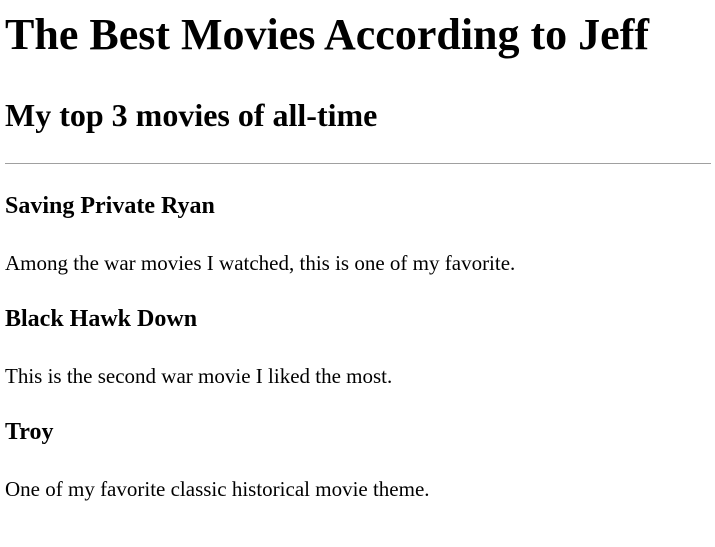 This screenshot has width=715, height=547. I want to click on page-title: The Best Movies According to Jeff, so click(327, 34).